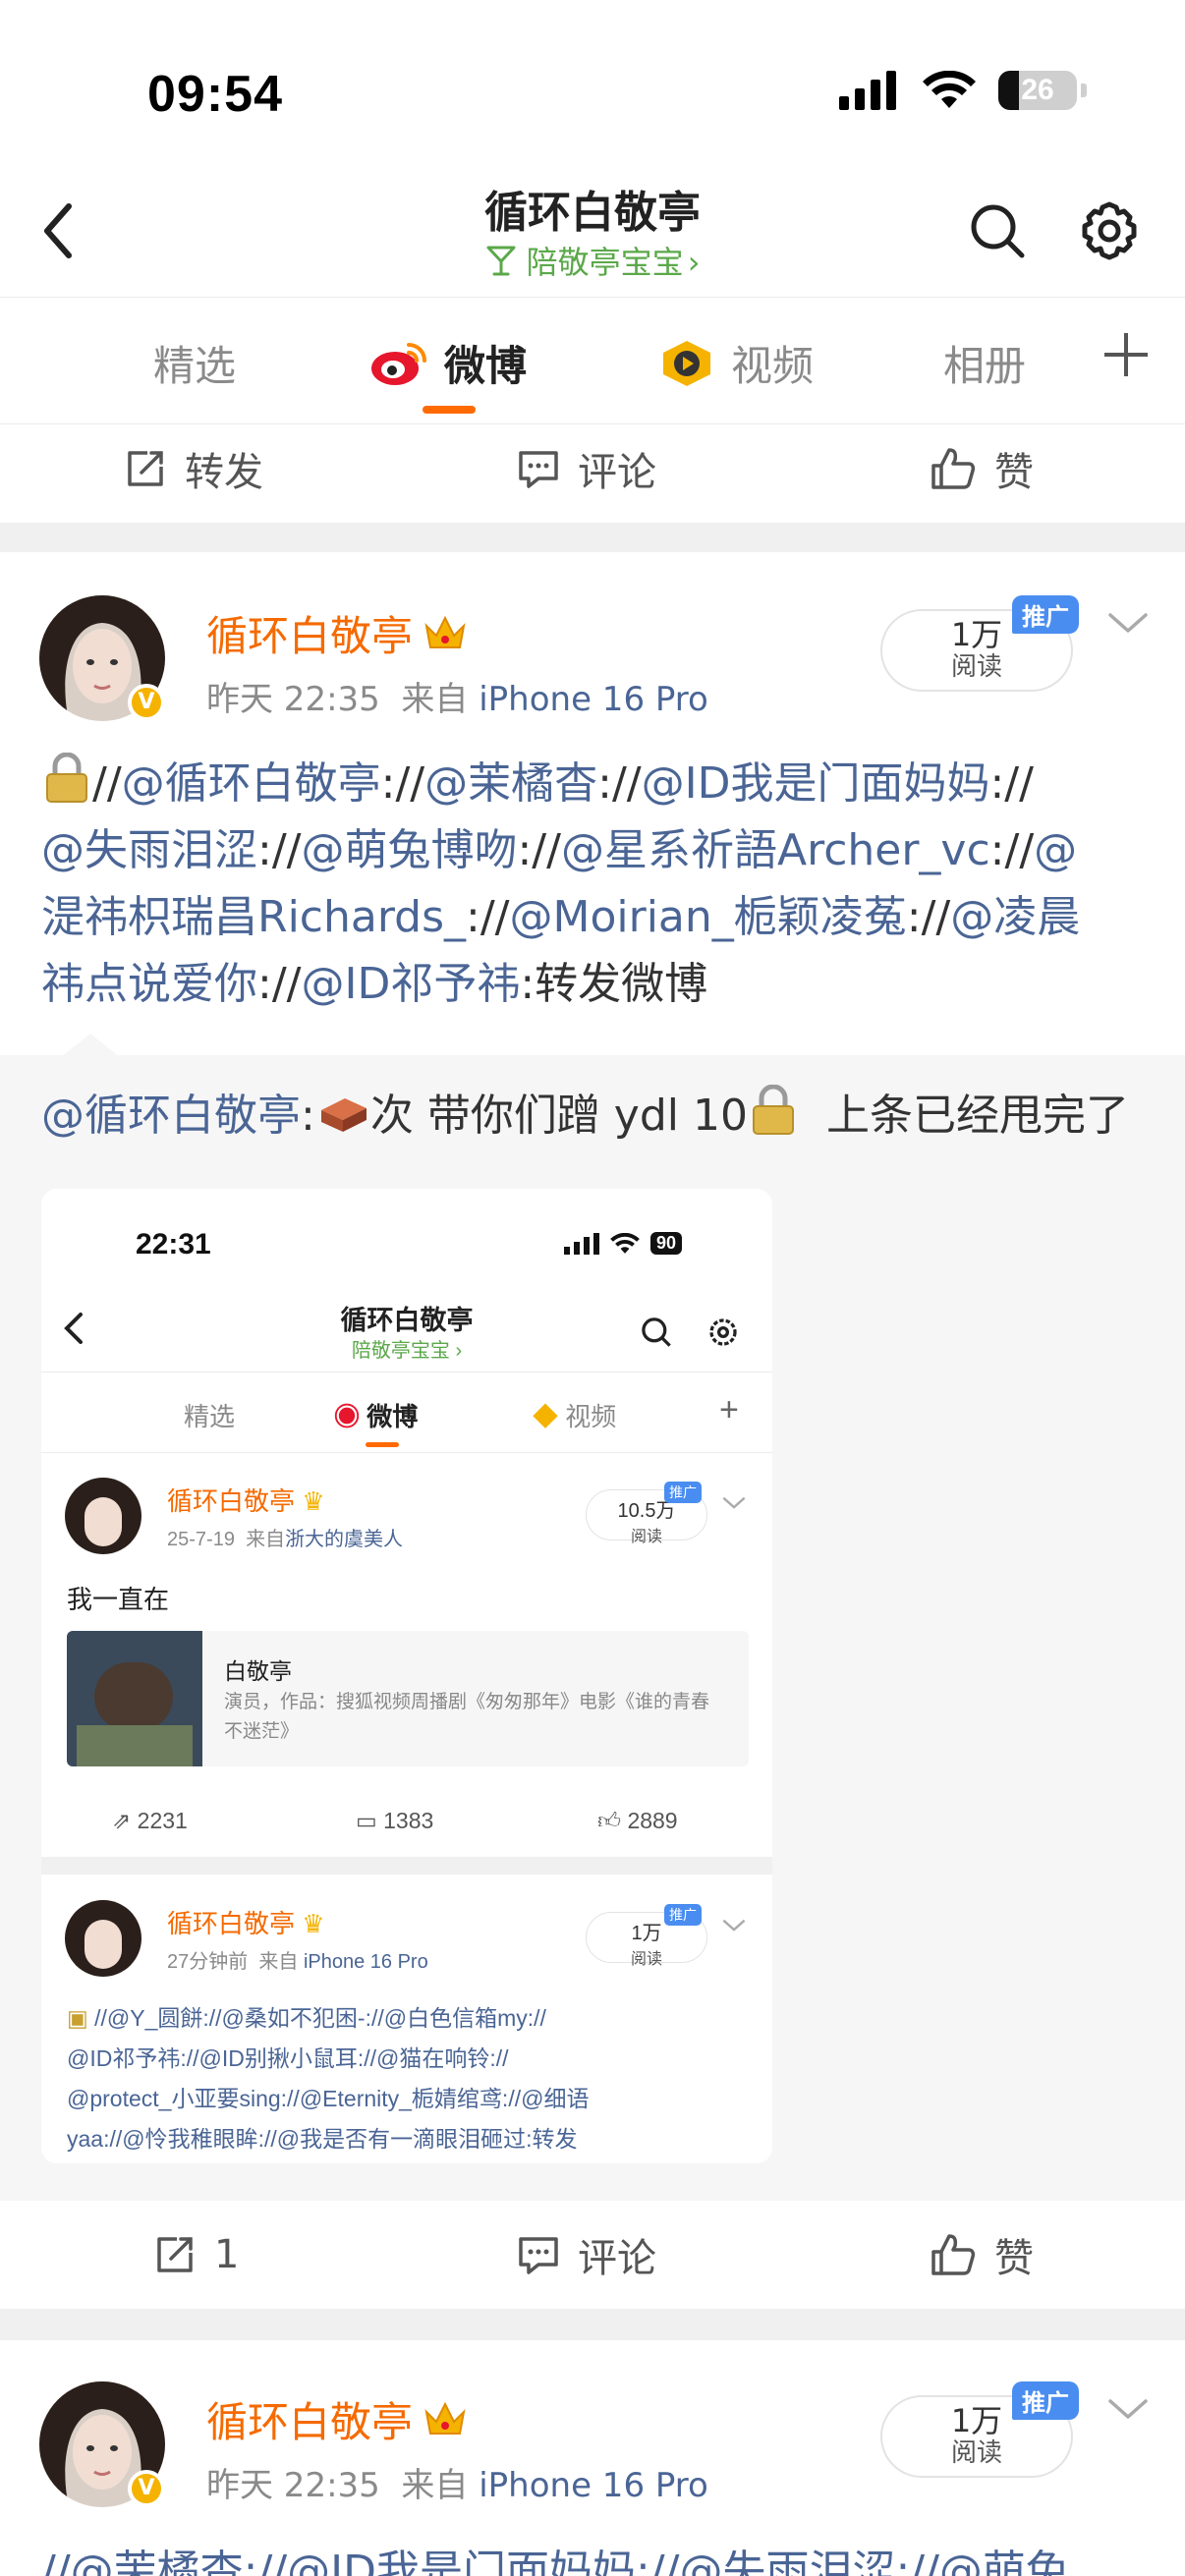 The image size is (1185, 2576). What do you see at coordinates (592, 2324) in the screenshot?
I see `section-divider` at bounding box center [592, 2324].